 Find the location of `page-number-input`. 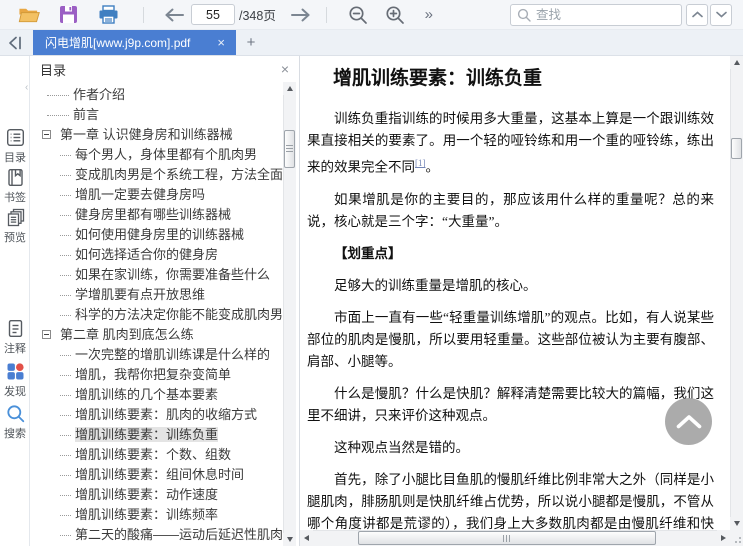

page-number-input is located at coordinates (213, 14).